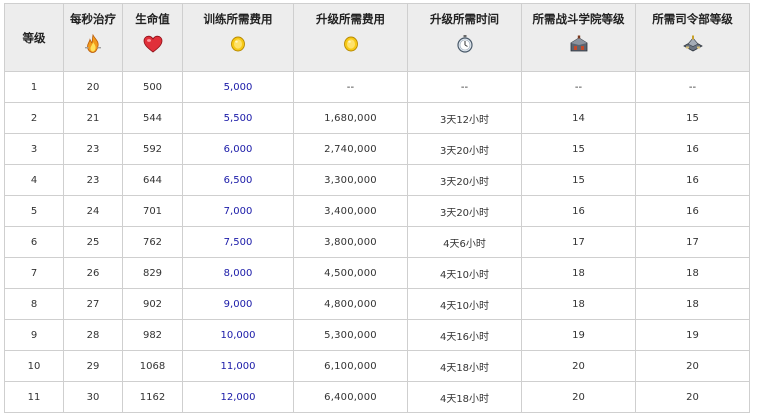  What do you see at coordinates (578, 118) in the screenshot?
I see `cell-academy-level: 14` at bounding box center [578, 118].